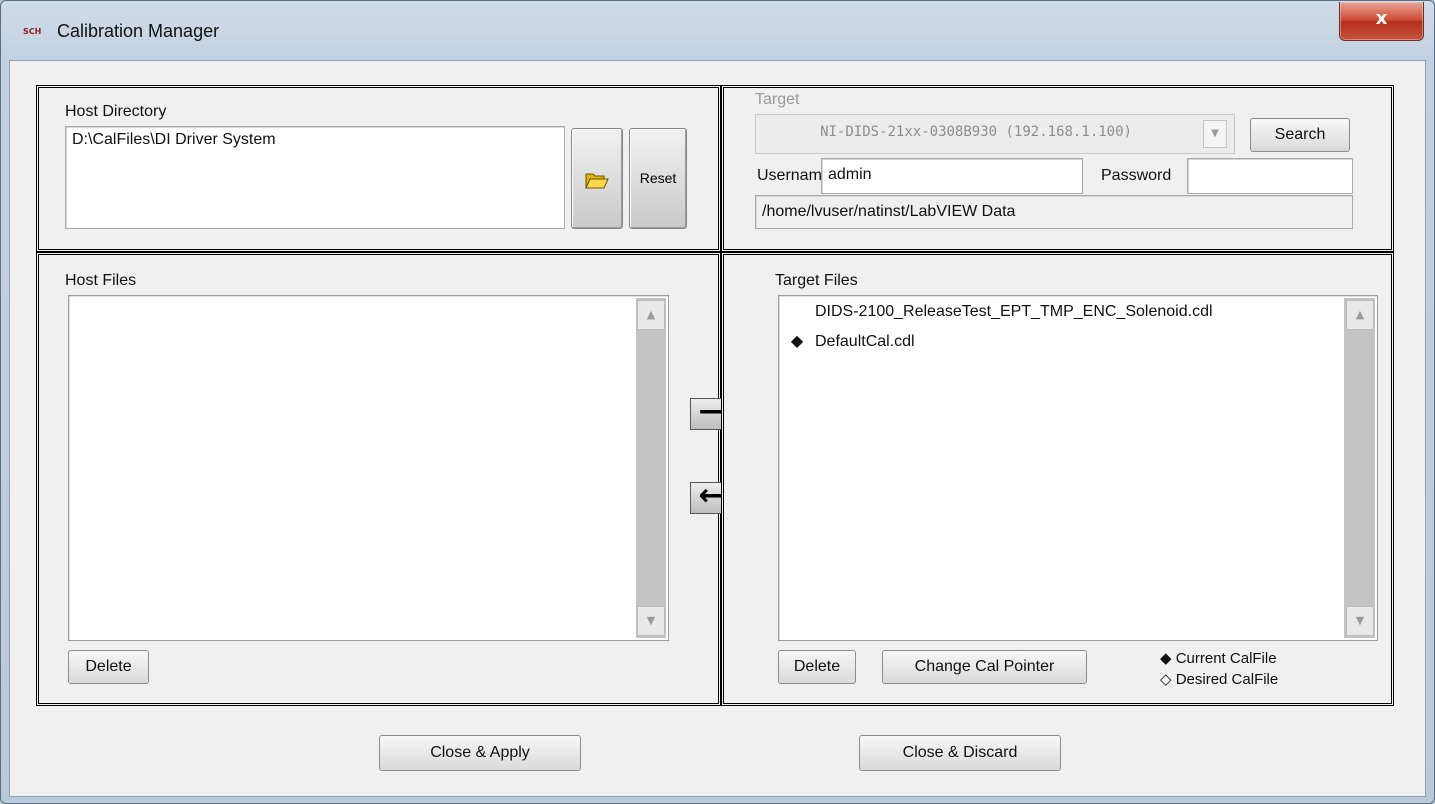 This screenshot has width=1435, height=804. What do you see at coordinates (1219, 679) in the screenshot?
I see `legend-desired-calfile: ◇ Desired CalFile` at bounding box center [1219, 679].